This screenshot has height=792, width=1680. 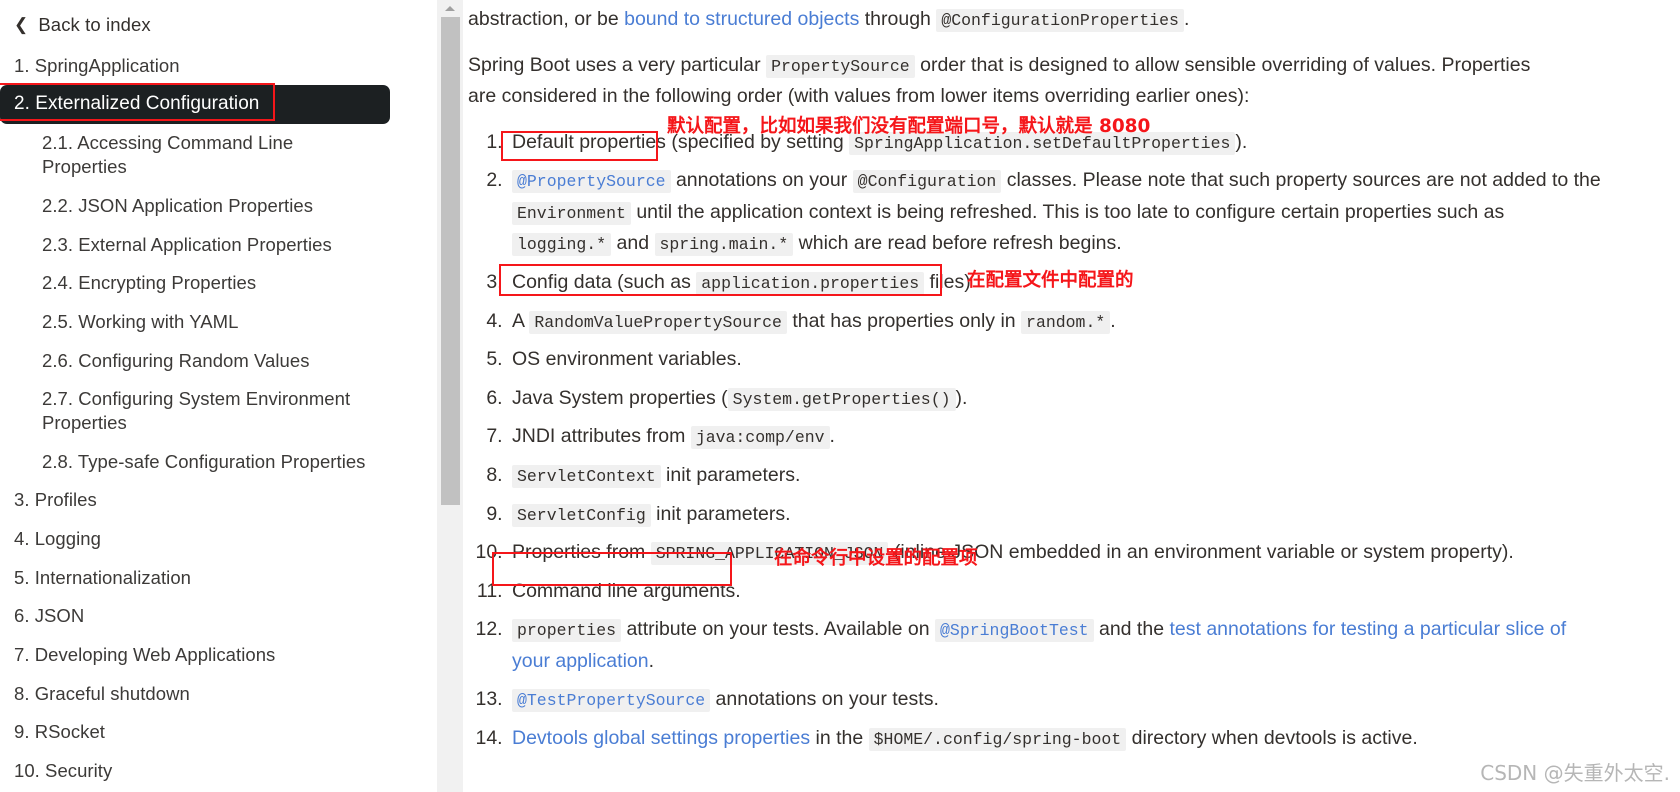 What do you see at coordinates (192, 360) in the screenshot?
I see `sidebar-item-2-6: 2.6. Configuring Random Values` at bounding box center [192, 360].